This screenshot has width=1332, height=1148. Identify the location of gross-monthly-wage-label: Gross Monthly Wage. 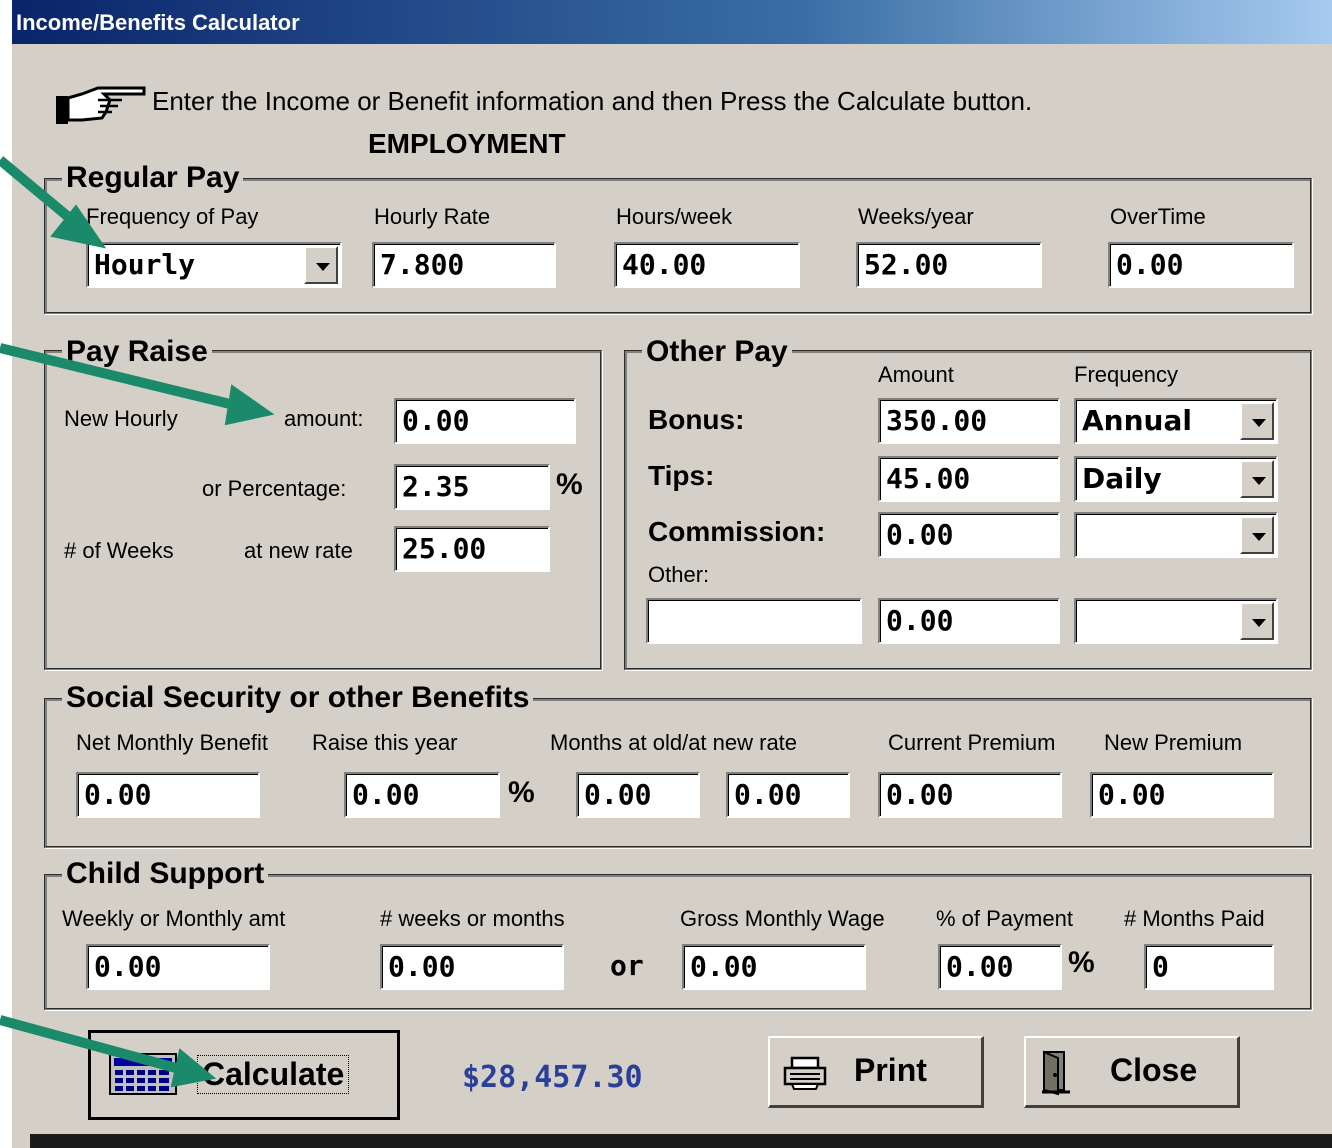
(782, 918).